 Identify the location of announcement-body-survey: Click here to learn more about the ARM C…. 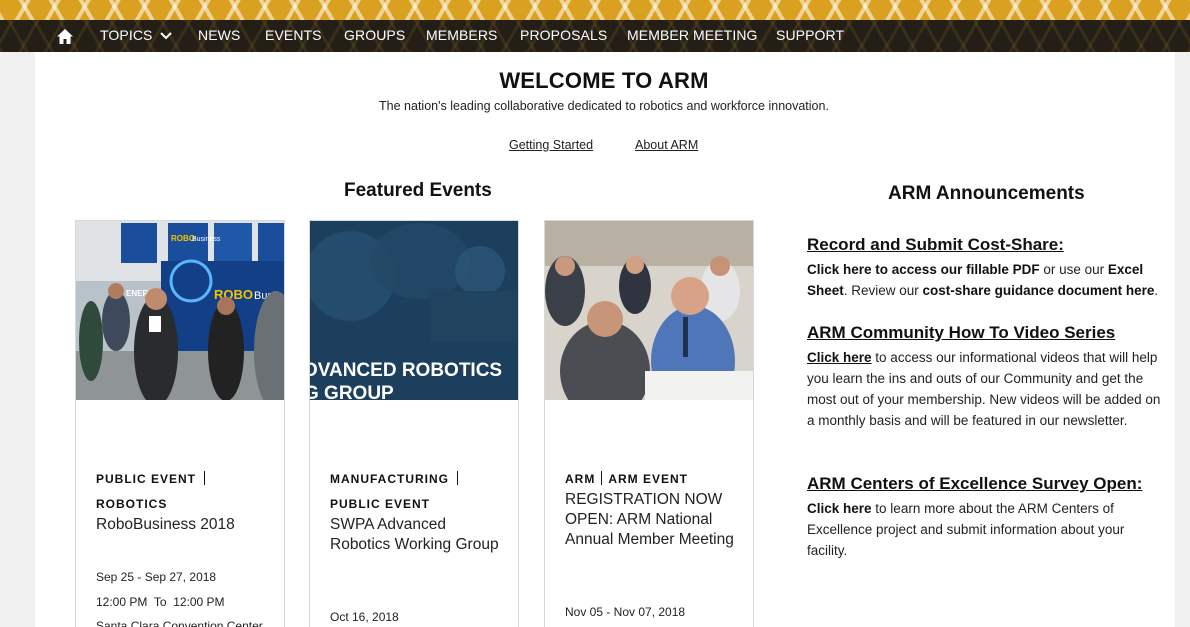
(966, 529).